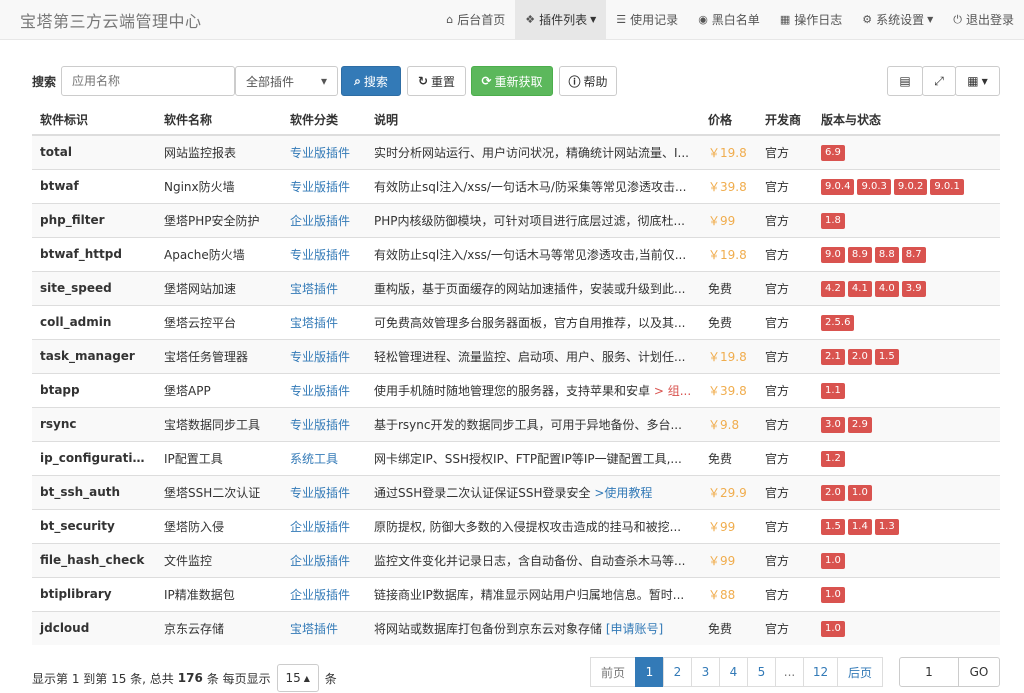  Describe the element at coordinates (939, 81) in the screenshot. I see `fullscreen-button: ⤢` at that location.